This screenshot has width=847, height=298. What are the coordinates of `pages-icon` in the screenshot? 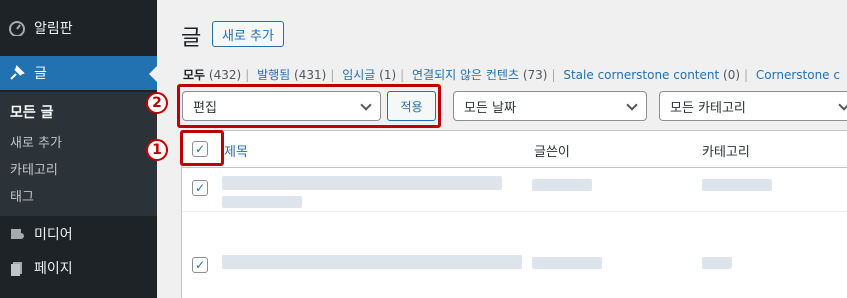 It's located at (17, 268).